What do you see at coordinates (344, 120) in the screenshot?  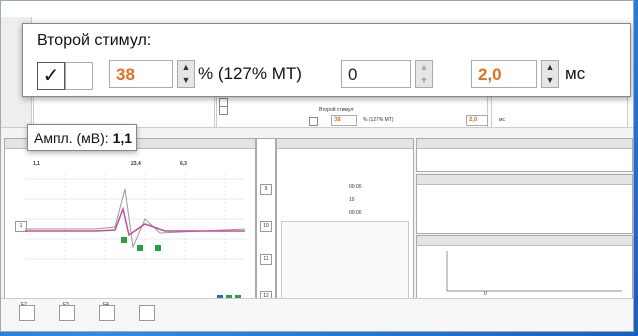 I see `second-stim-mini-percent: 38` at bounding box center [344, 120].